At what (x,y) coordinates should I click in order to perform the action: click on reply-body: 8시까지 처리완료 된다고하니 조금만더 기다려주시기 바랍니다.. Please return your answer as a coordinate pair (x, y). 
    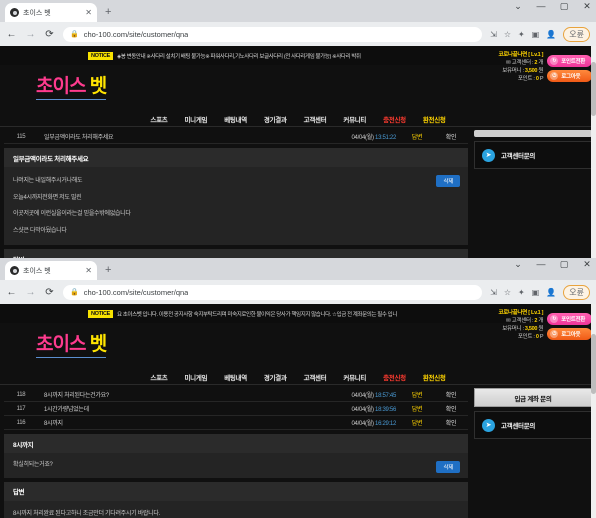
    Looking at the image, I should click on (236, 509).